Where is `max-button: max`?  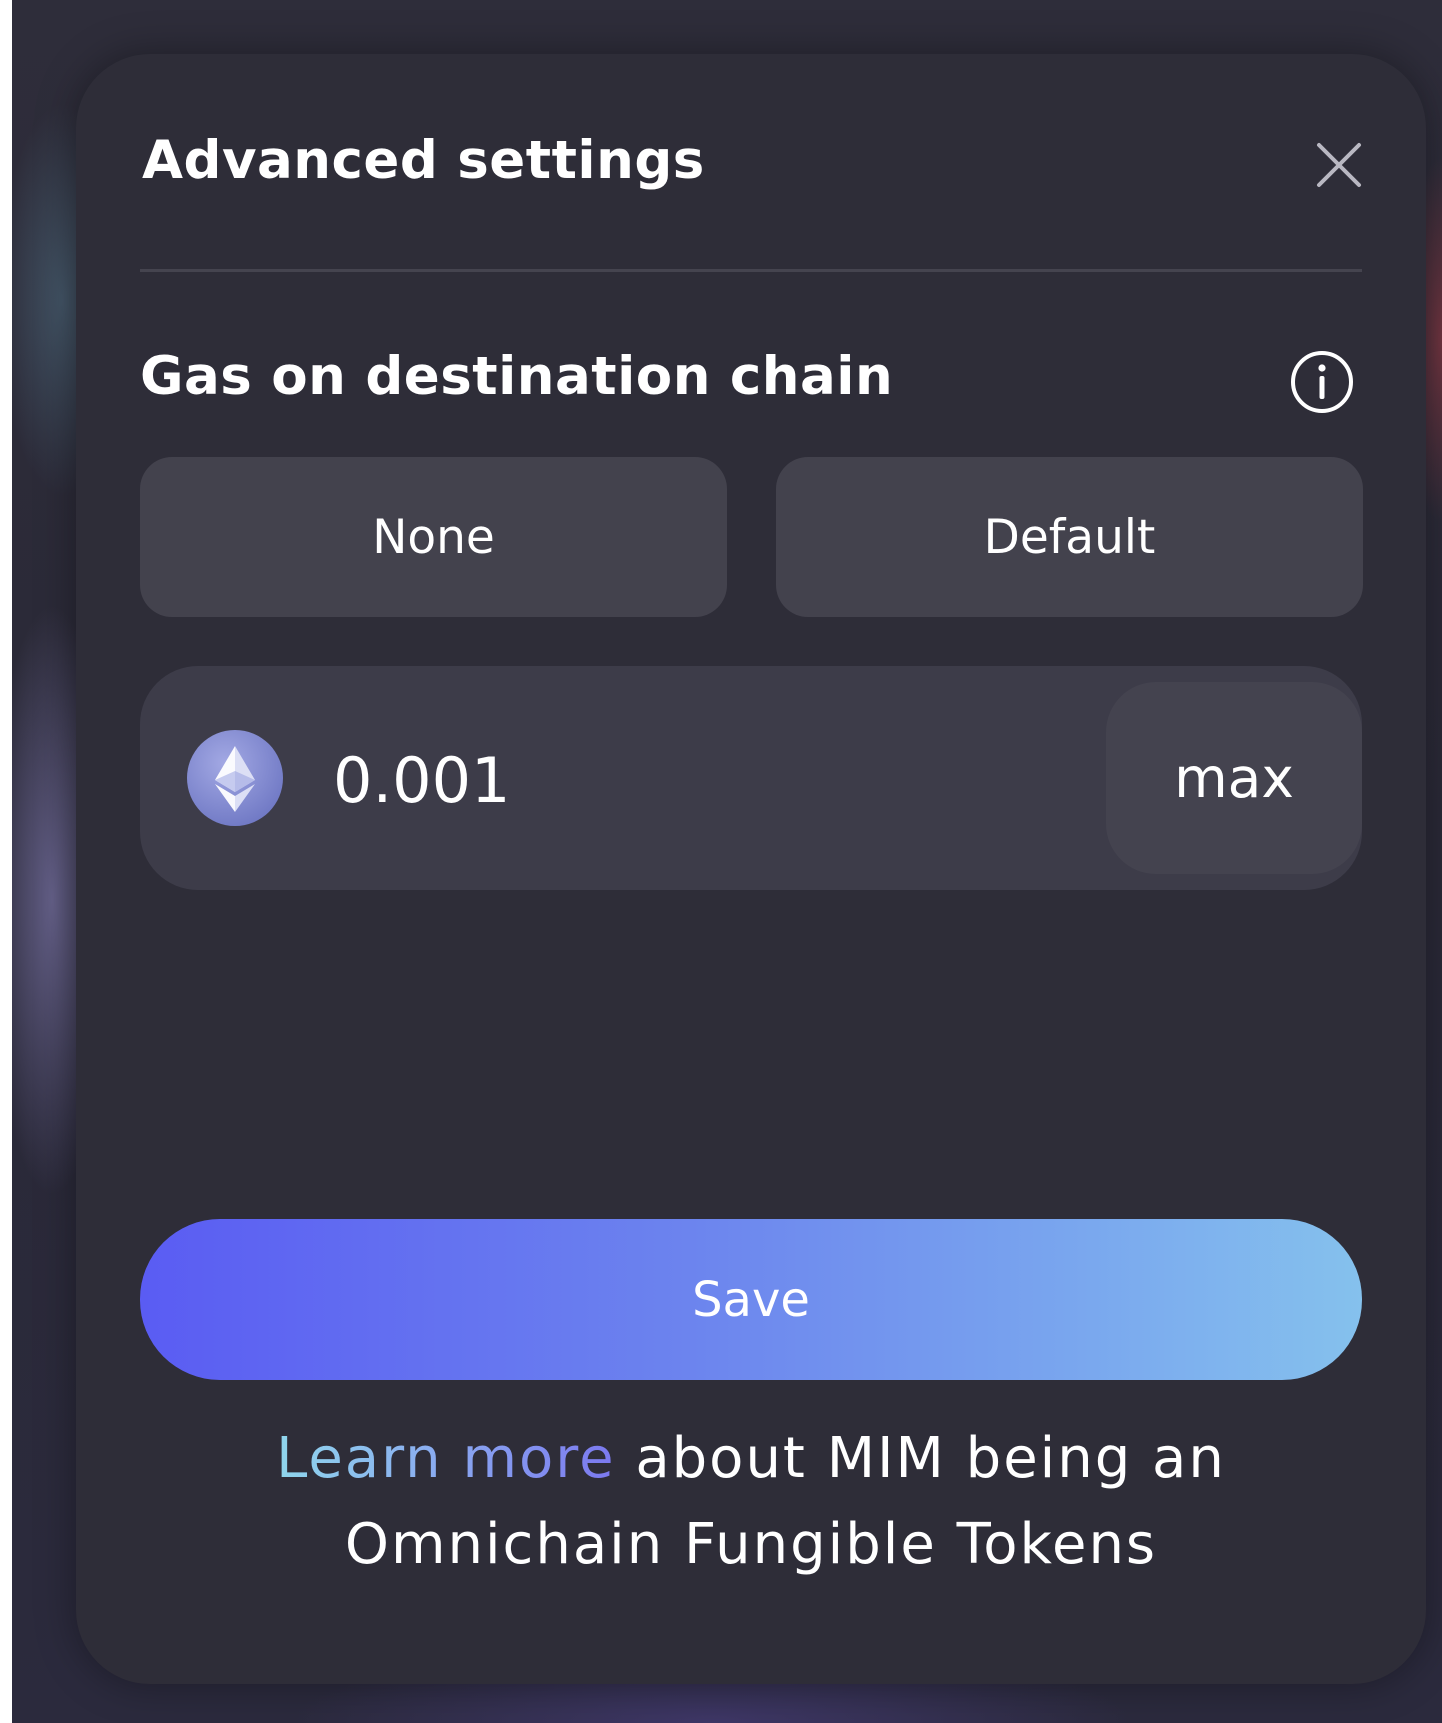 max-button: max is located at coordinates (1234, 778).